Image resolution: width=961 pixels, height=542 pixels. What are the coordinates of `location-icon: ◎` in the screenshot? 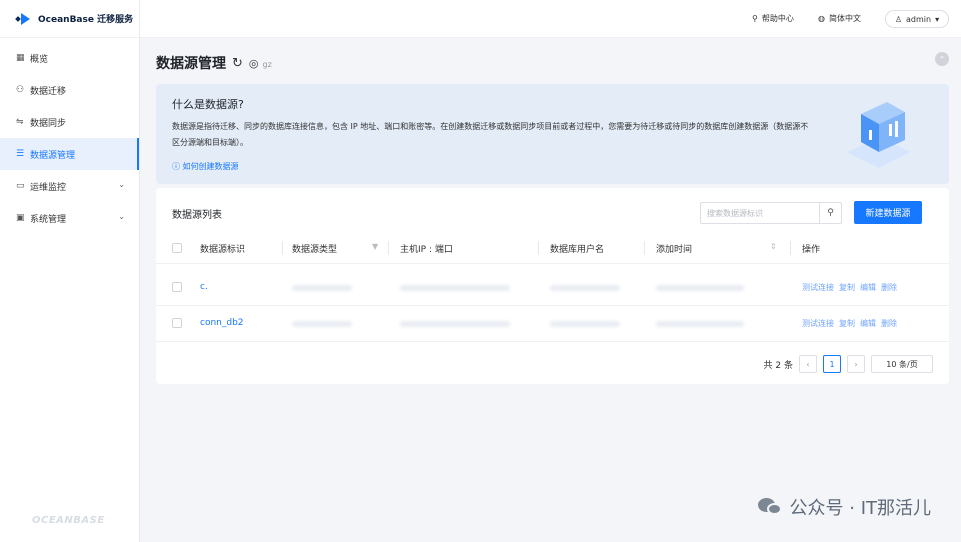 It's located at (254, 63).